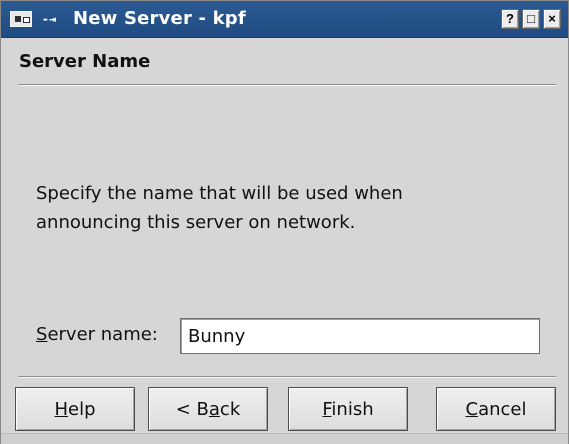  Describe the element at coordinates (472, 409) in the screenshot. I see `cancel-button-mnemonic: C` at that location.